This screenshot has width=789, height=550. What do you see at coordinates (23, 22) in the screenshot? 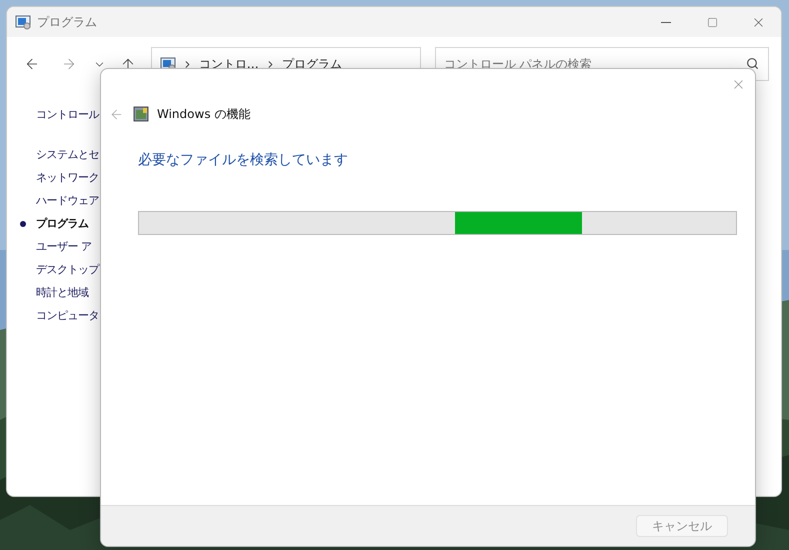
I see `control-panel-icon` at bounding box center [23, 22].